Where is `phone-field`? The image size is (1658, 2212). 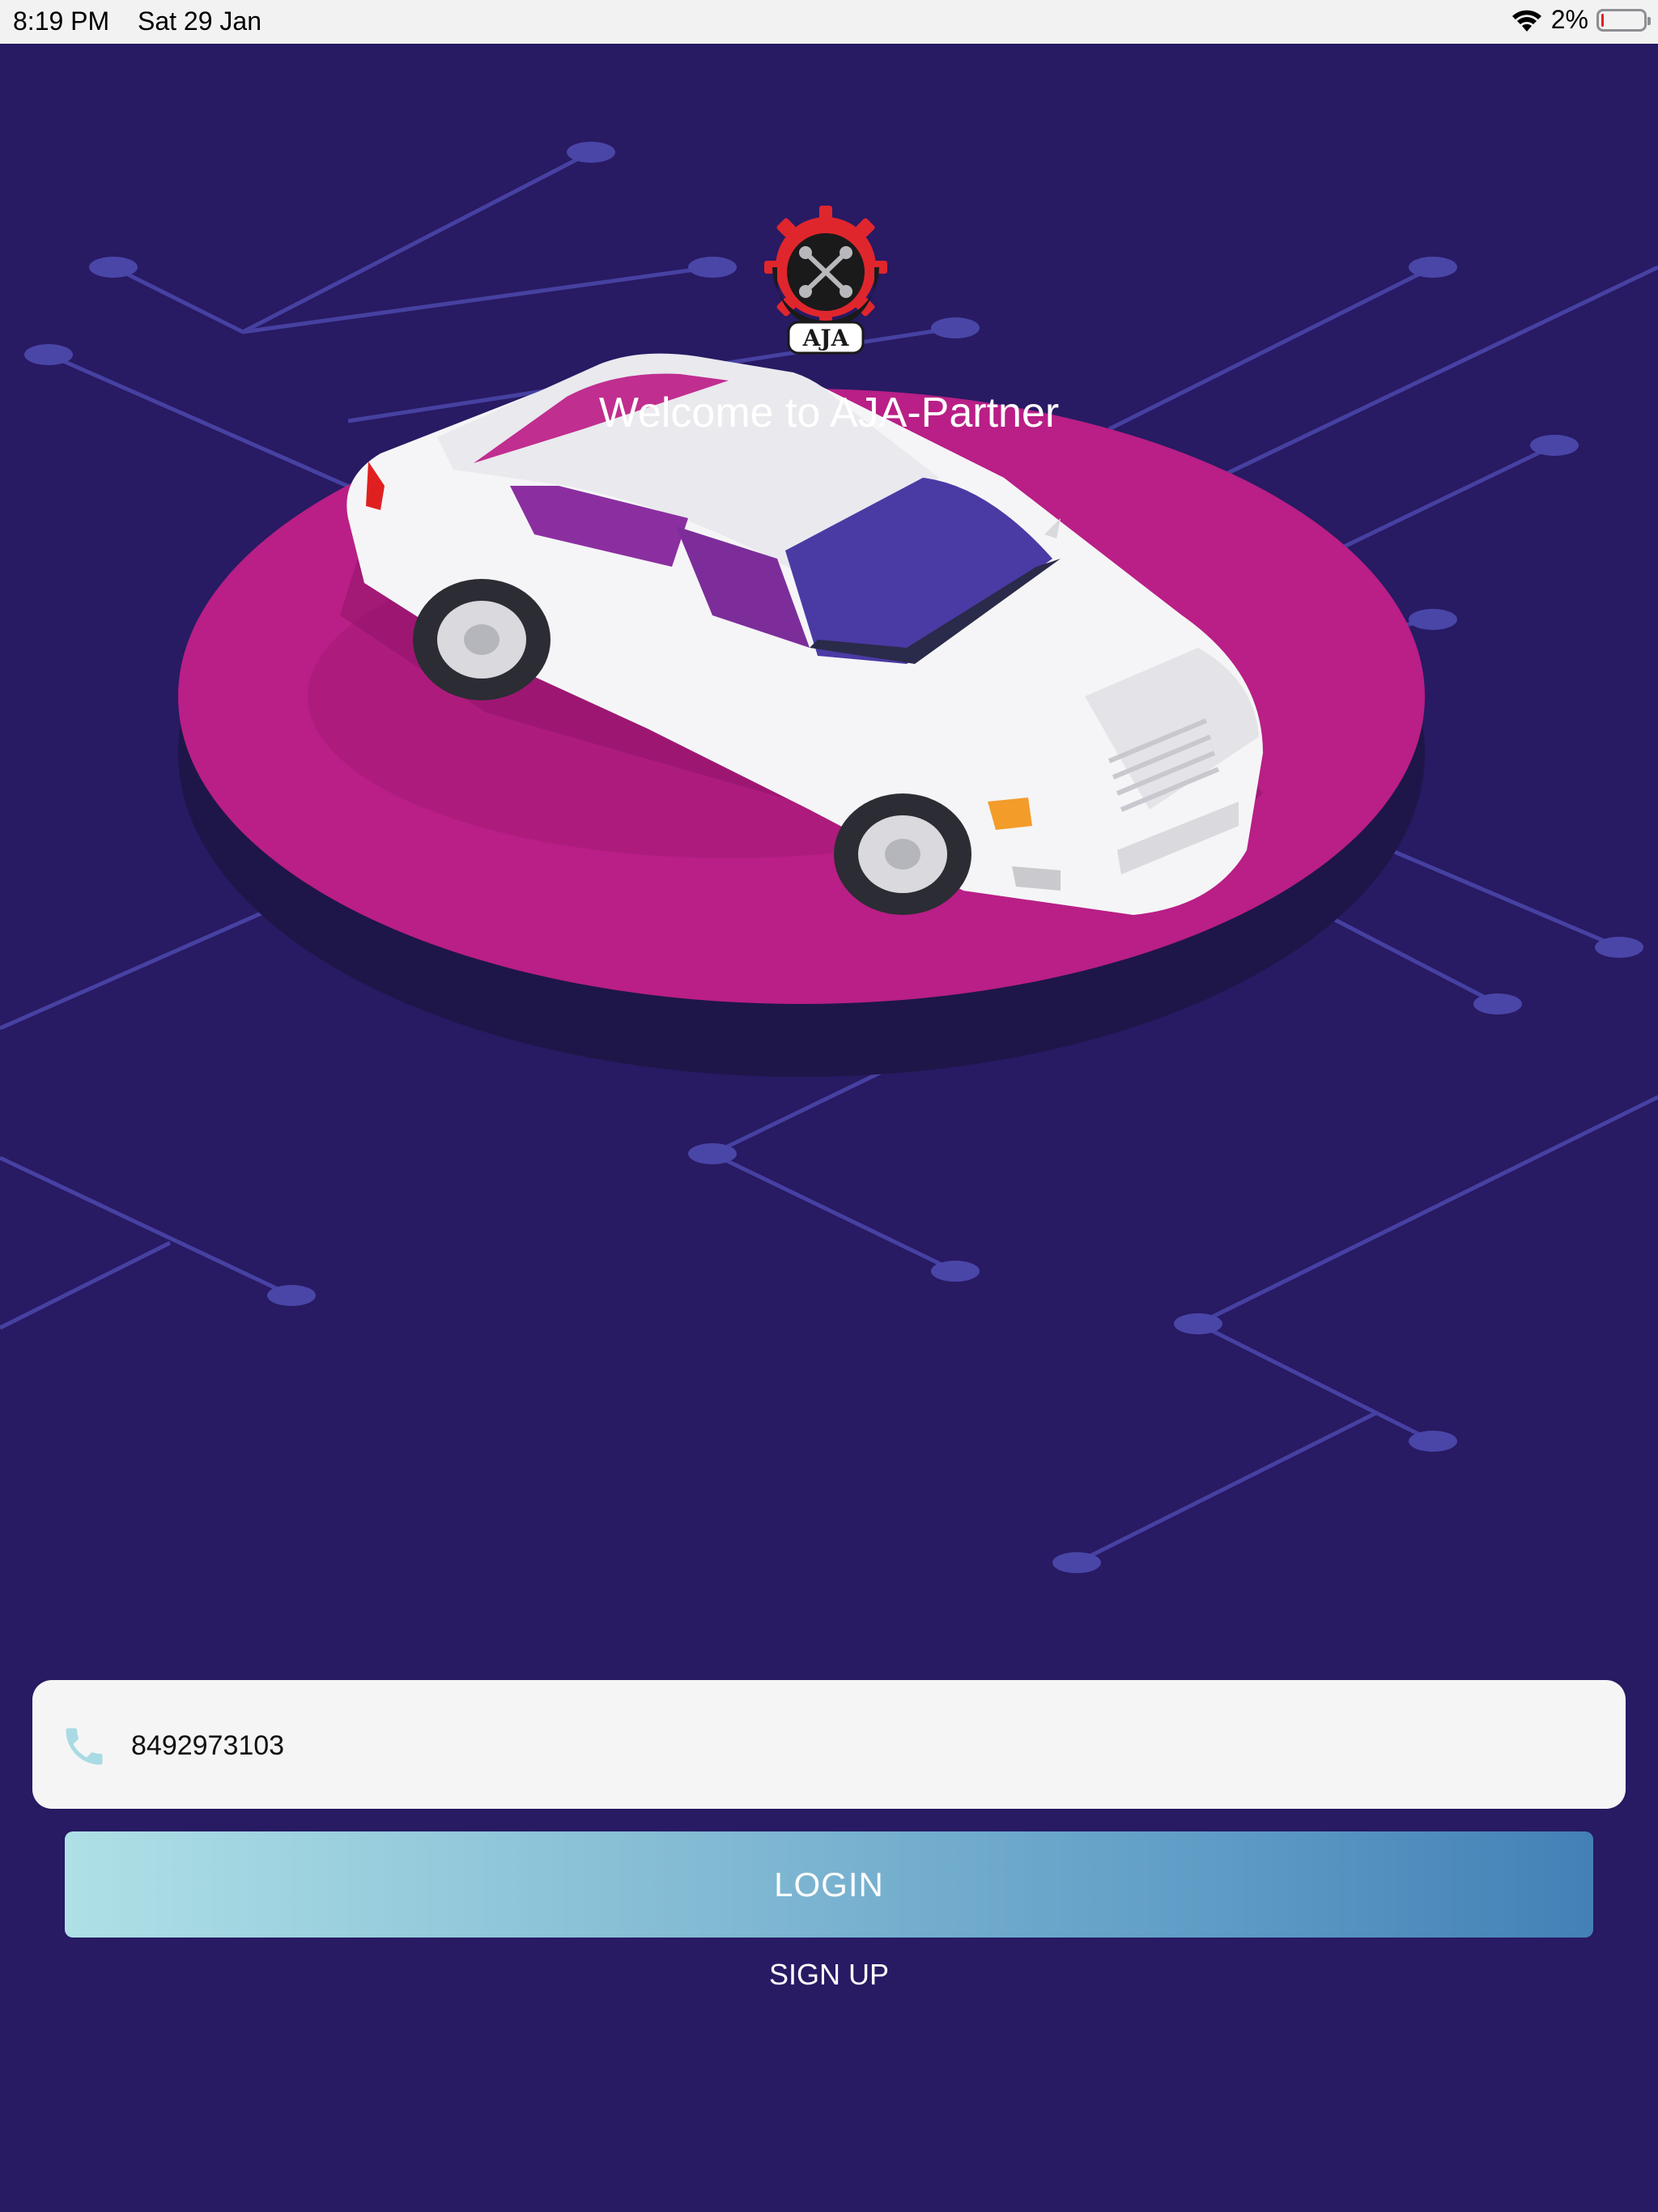
phone-field is located at coordinates (829, 1745).